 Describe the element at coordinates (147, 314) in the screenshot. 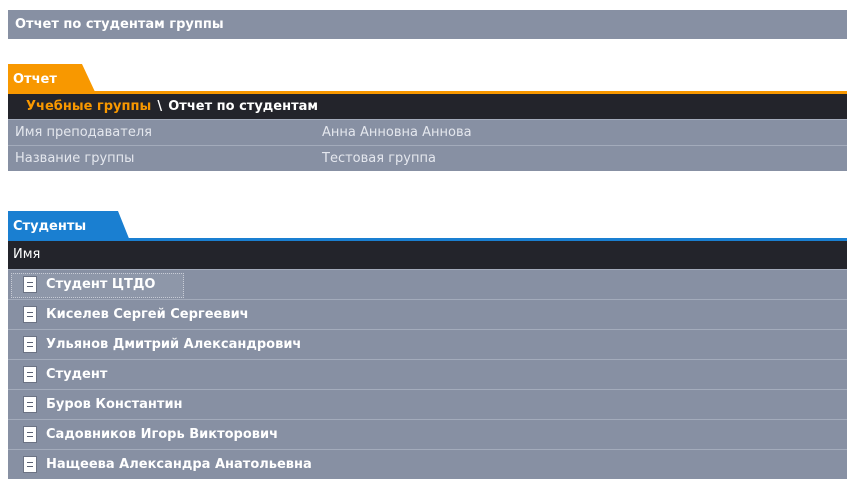

I see `student-name: Киселев Сергей Сергеевич` at that location.